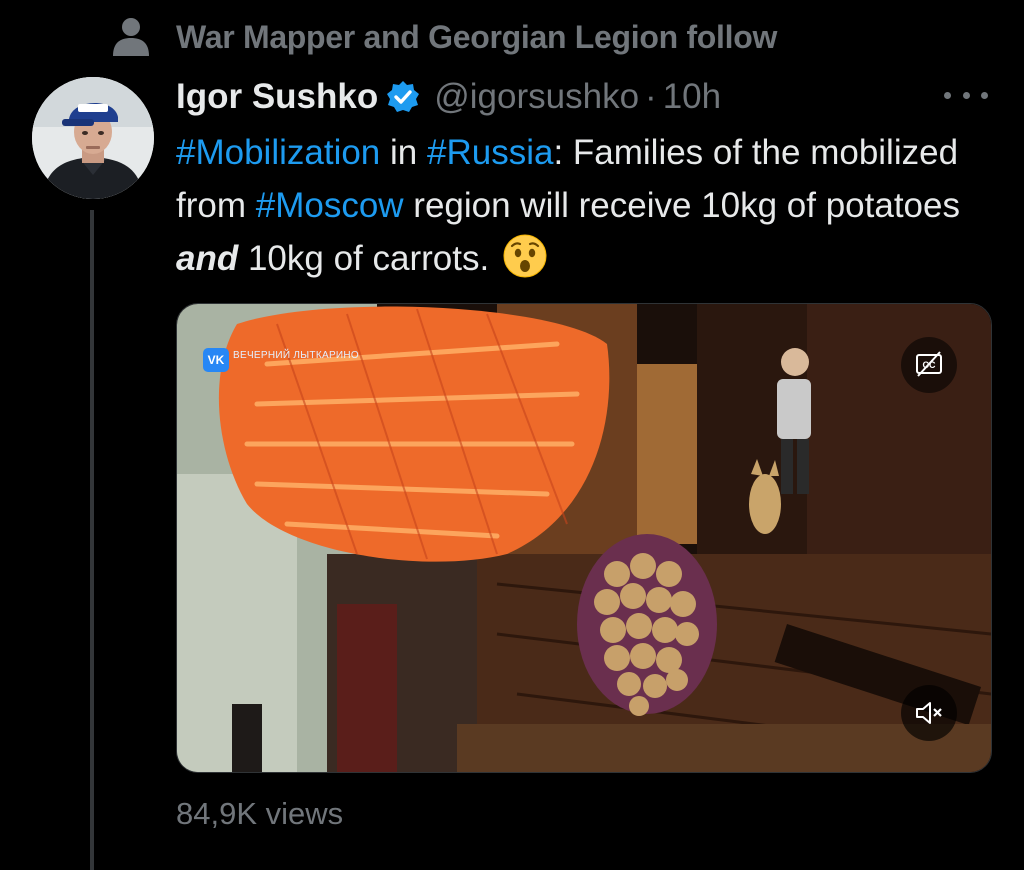  Describe the element at coordinates (490, 152) in the screenshot. I see `hashtag-russia: #Russia` at that location.